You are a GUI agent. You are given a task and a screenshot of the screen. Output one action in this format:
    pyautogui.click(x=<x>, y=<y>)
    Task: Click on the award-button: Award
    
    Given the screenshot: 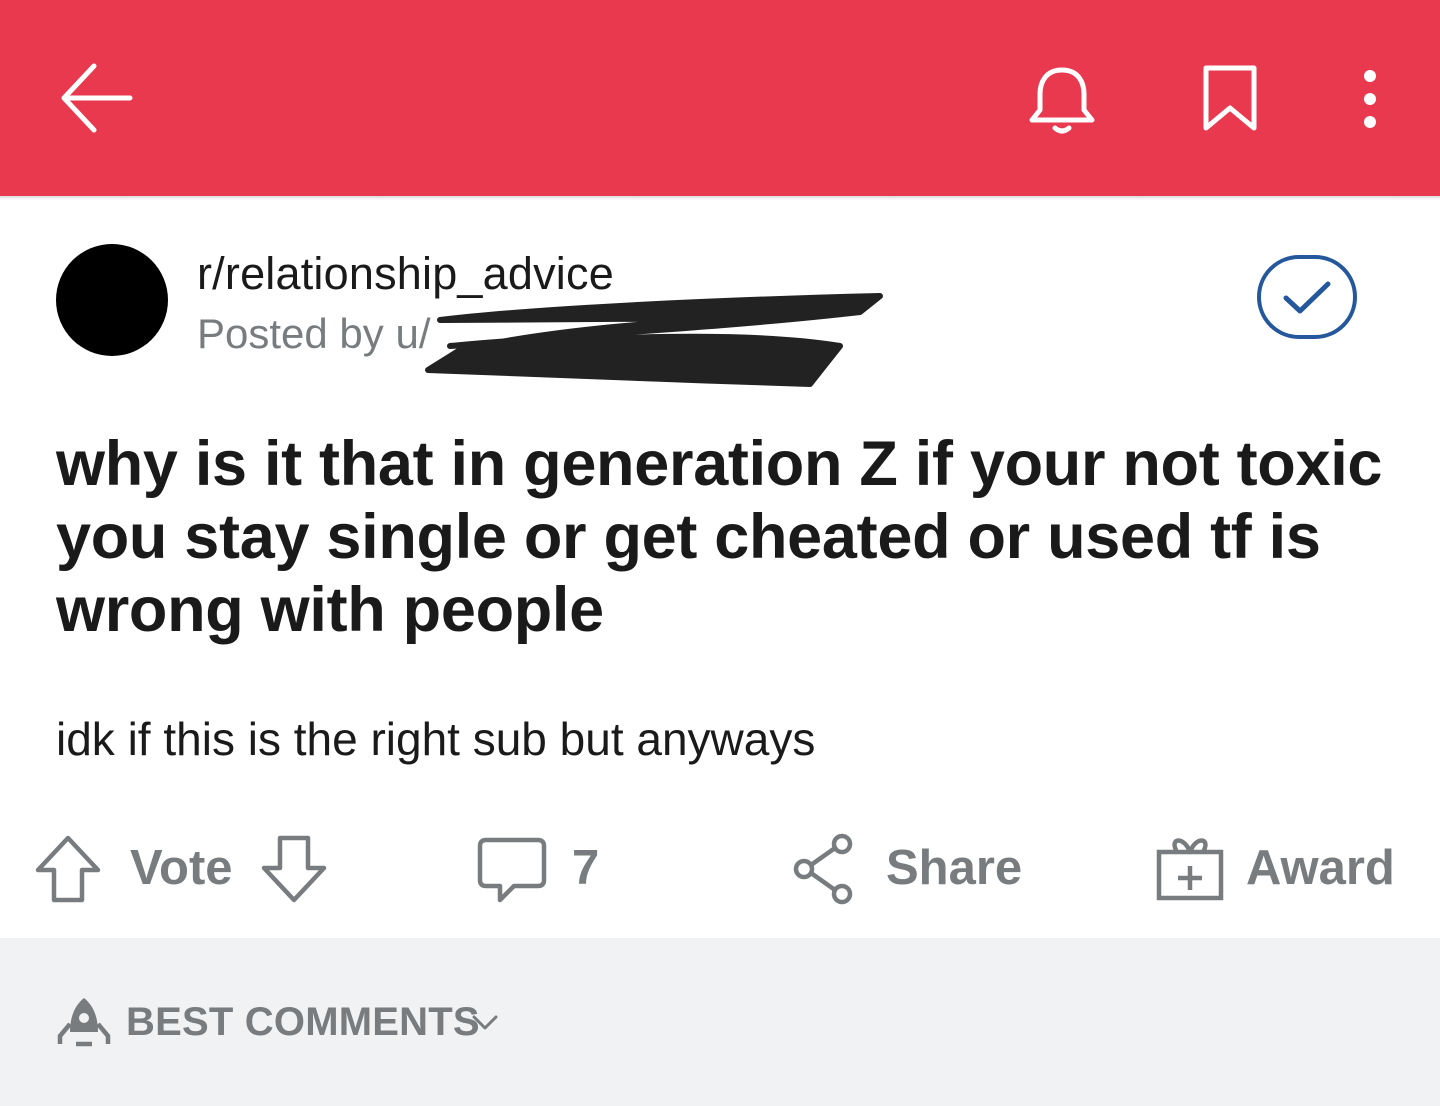 What is the action you would take?
    pyautogui.click(x=1320, y=868)
    